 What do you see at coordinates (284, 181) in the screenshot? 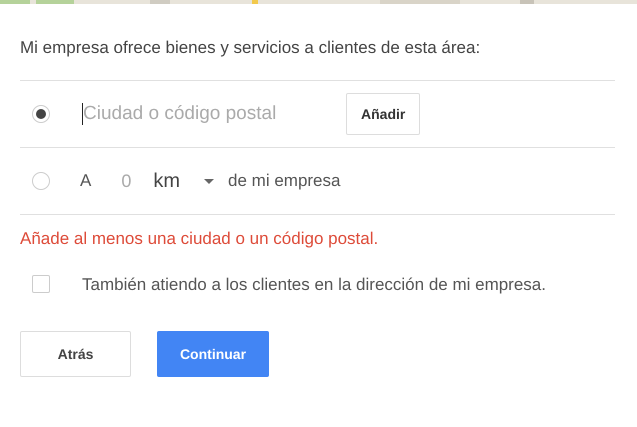
I see `suffix-label: de mi empresa` at bounding box center [284, 181].